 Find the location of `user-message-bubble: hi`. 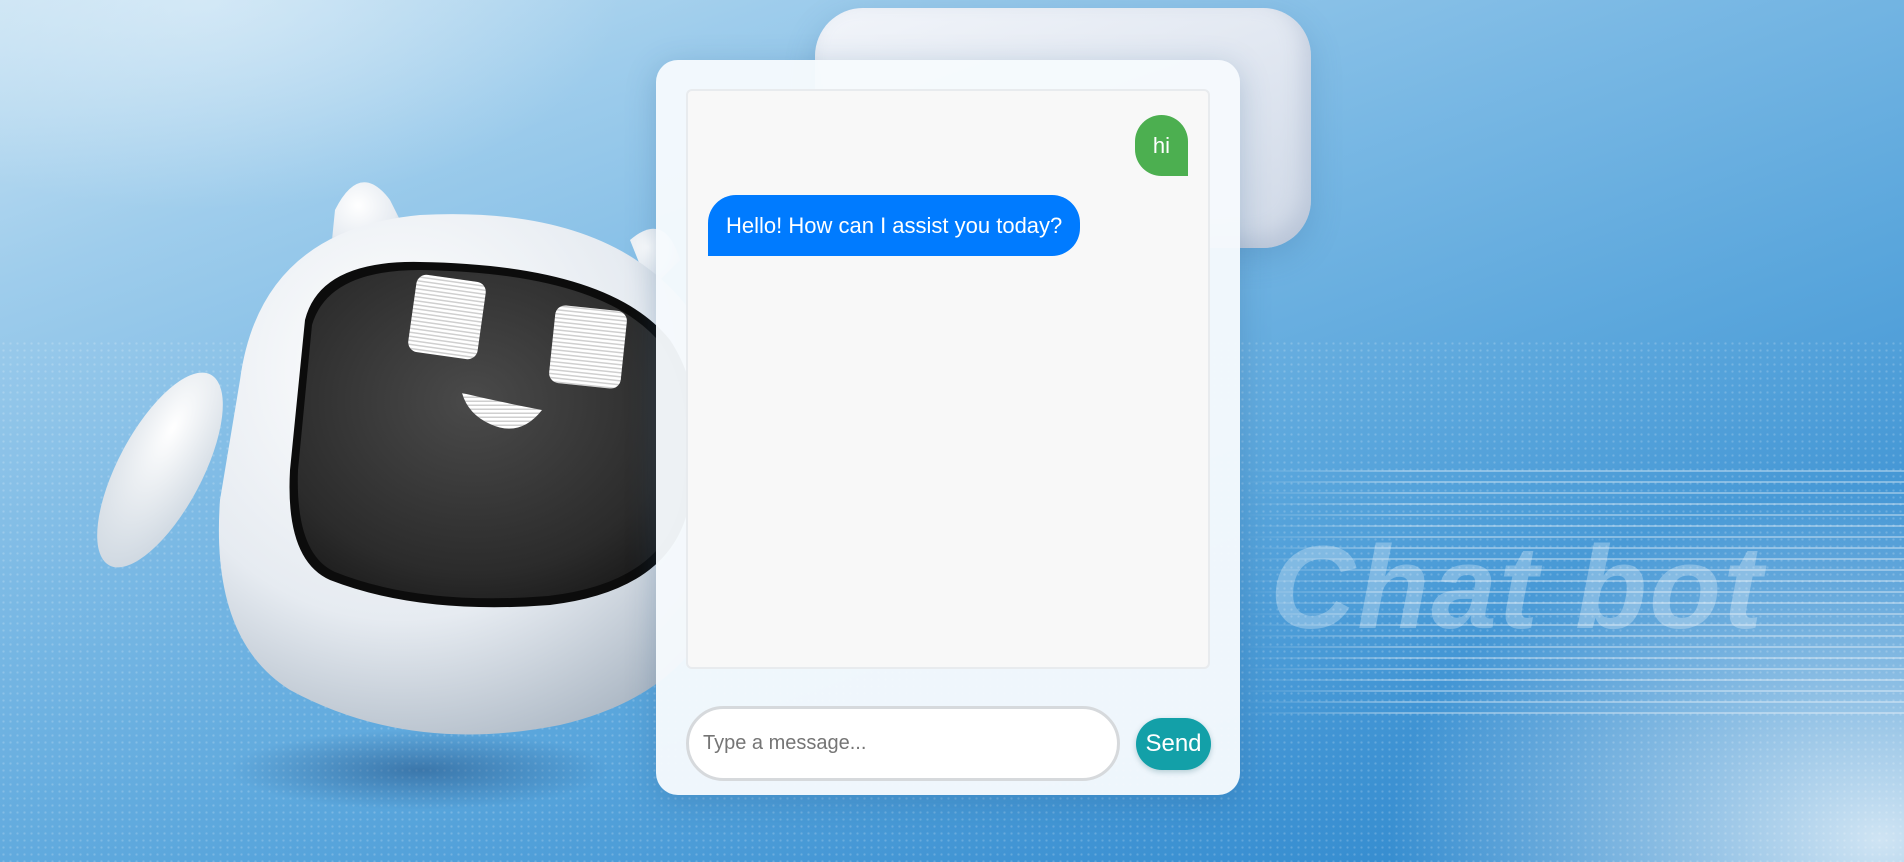

user-message-bubble: hi is located at coordinates (1161, 145).